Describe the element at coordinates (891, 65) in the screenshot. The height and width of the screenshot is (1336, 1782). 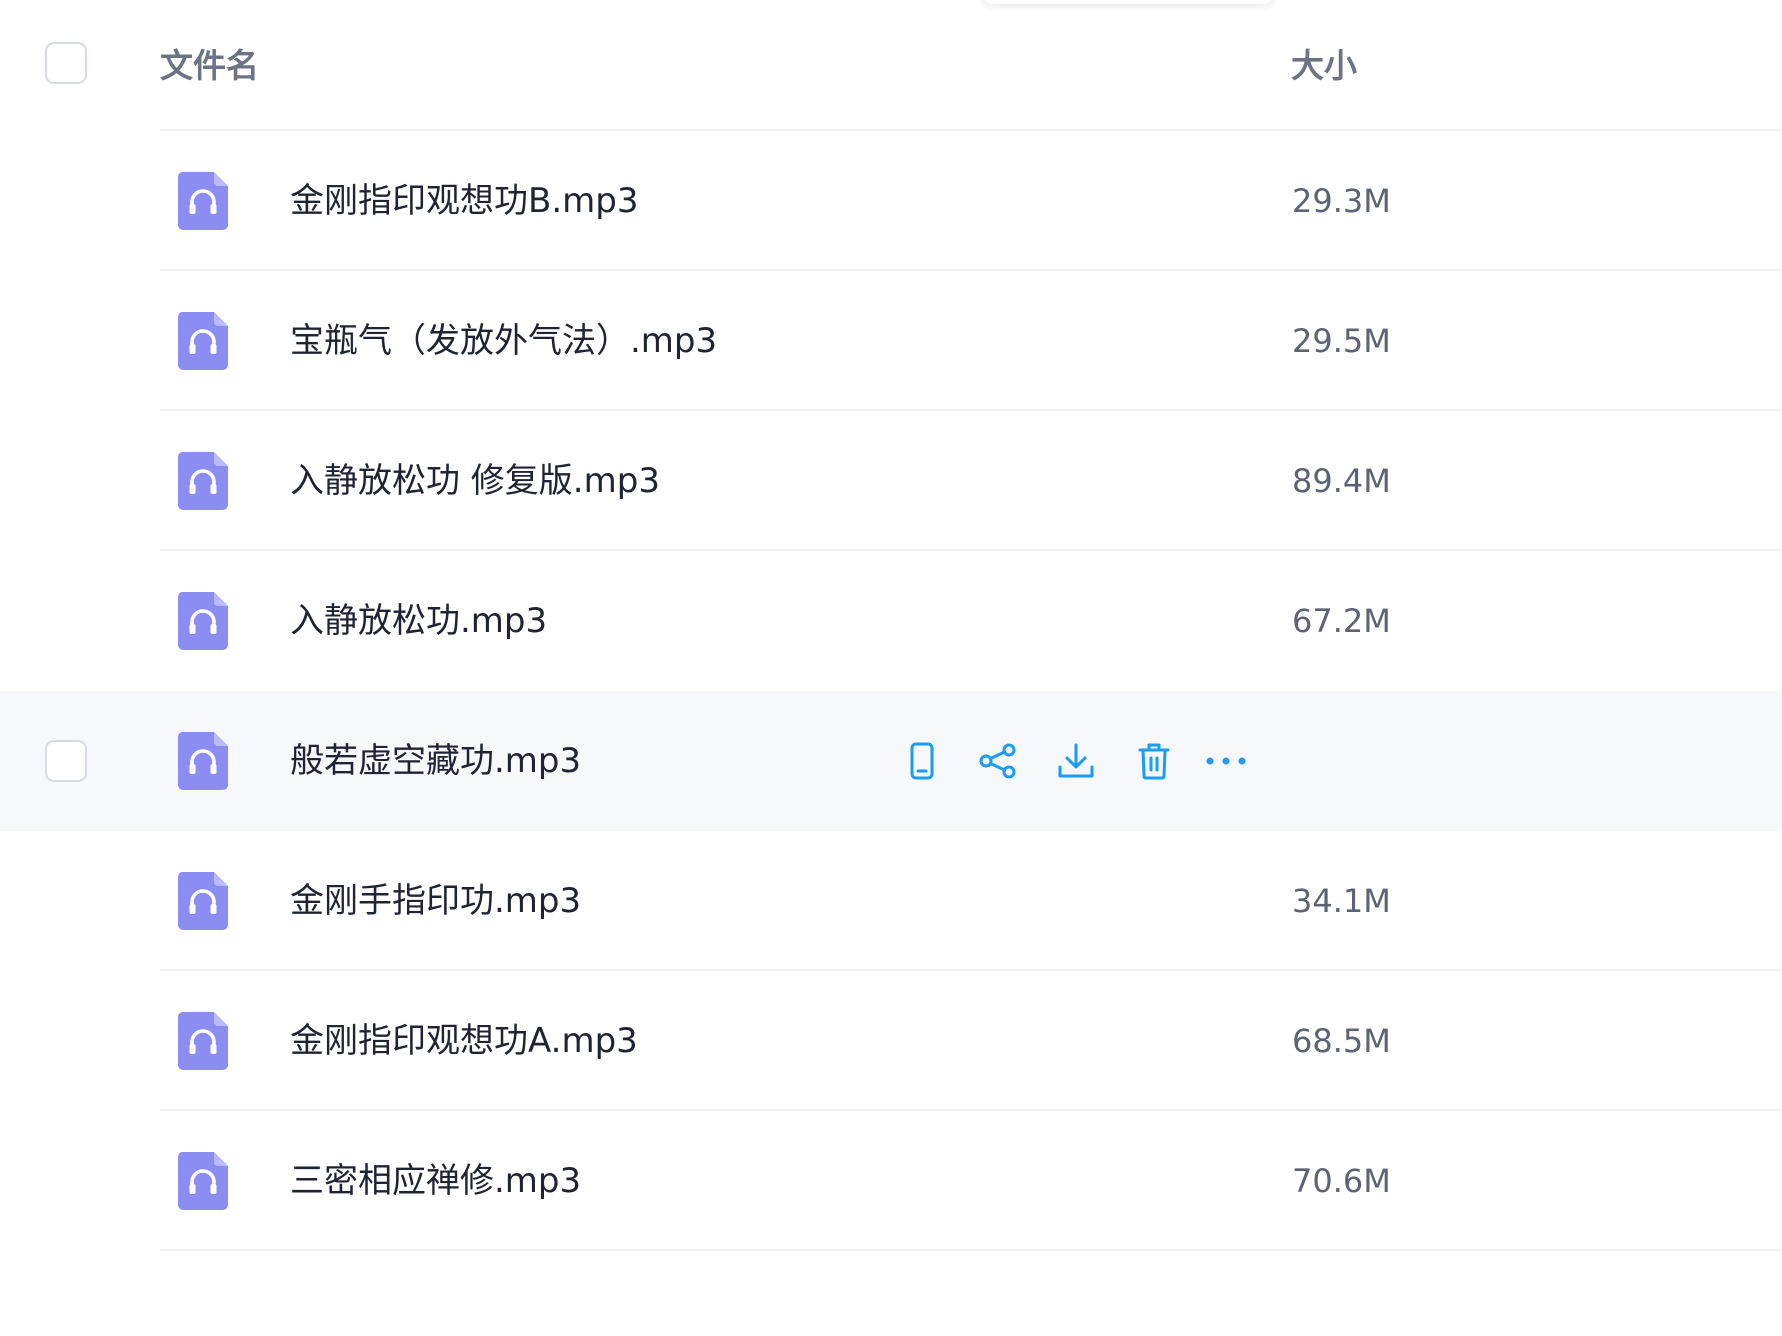
I see `list-header: 文件名 大小` at that location.